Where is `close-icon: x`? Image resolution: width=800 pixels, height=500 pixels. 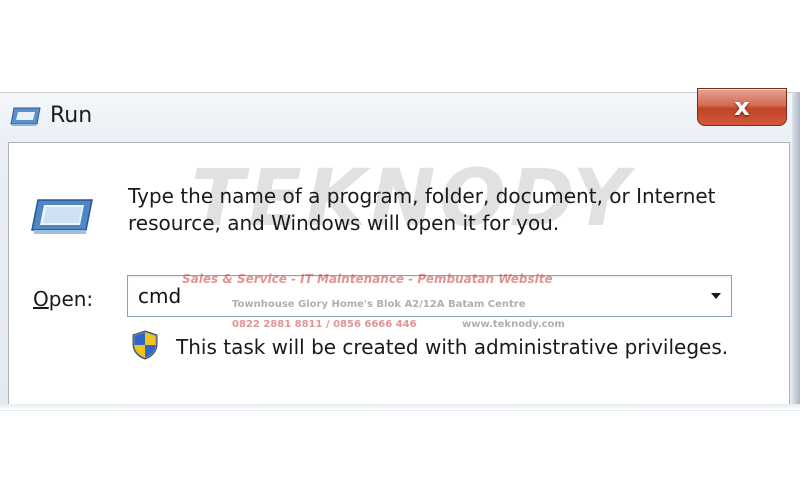 close-icon: x is located at coordinates (742, 107).